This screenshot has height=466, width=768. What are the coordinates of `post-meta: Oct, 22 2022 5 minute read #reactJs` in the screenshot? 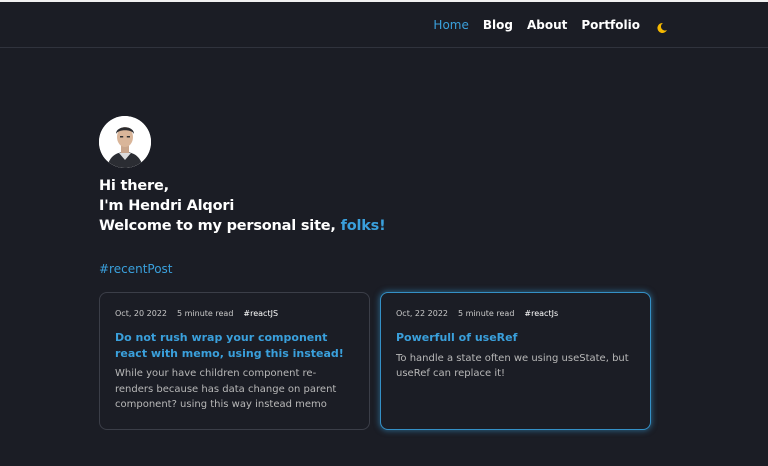 It's located at (515, 313).